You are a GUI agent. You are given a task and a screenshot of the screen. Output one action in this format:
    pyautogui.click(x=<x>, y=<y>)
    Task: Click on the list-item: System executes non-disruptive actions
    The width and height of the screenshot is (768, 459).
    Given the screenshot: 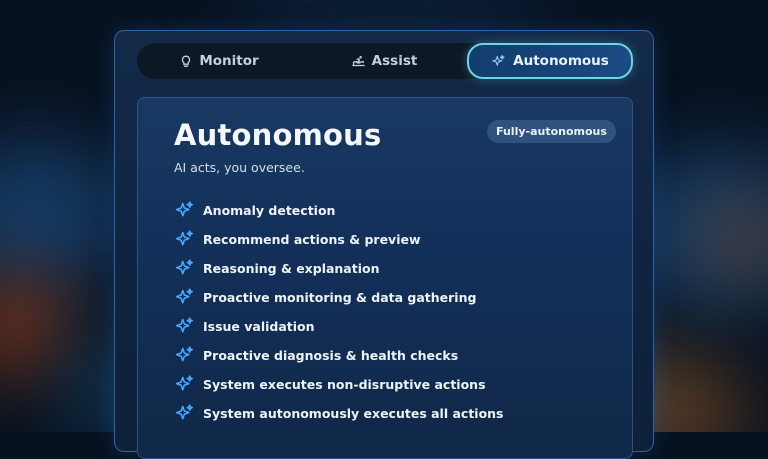 What is the action you would take?
    pyautogui.click(x=339, y=384)
    